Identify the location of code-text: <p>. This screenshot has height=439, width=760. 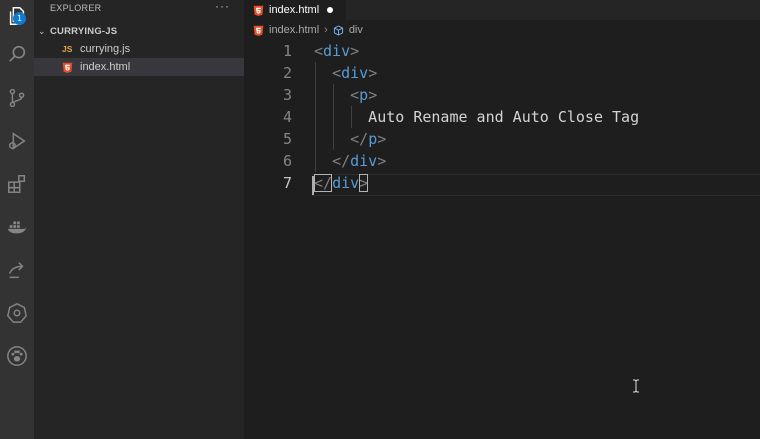
(345, 95).